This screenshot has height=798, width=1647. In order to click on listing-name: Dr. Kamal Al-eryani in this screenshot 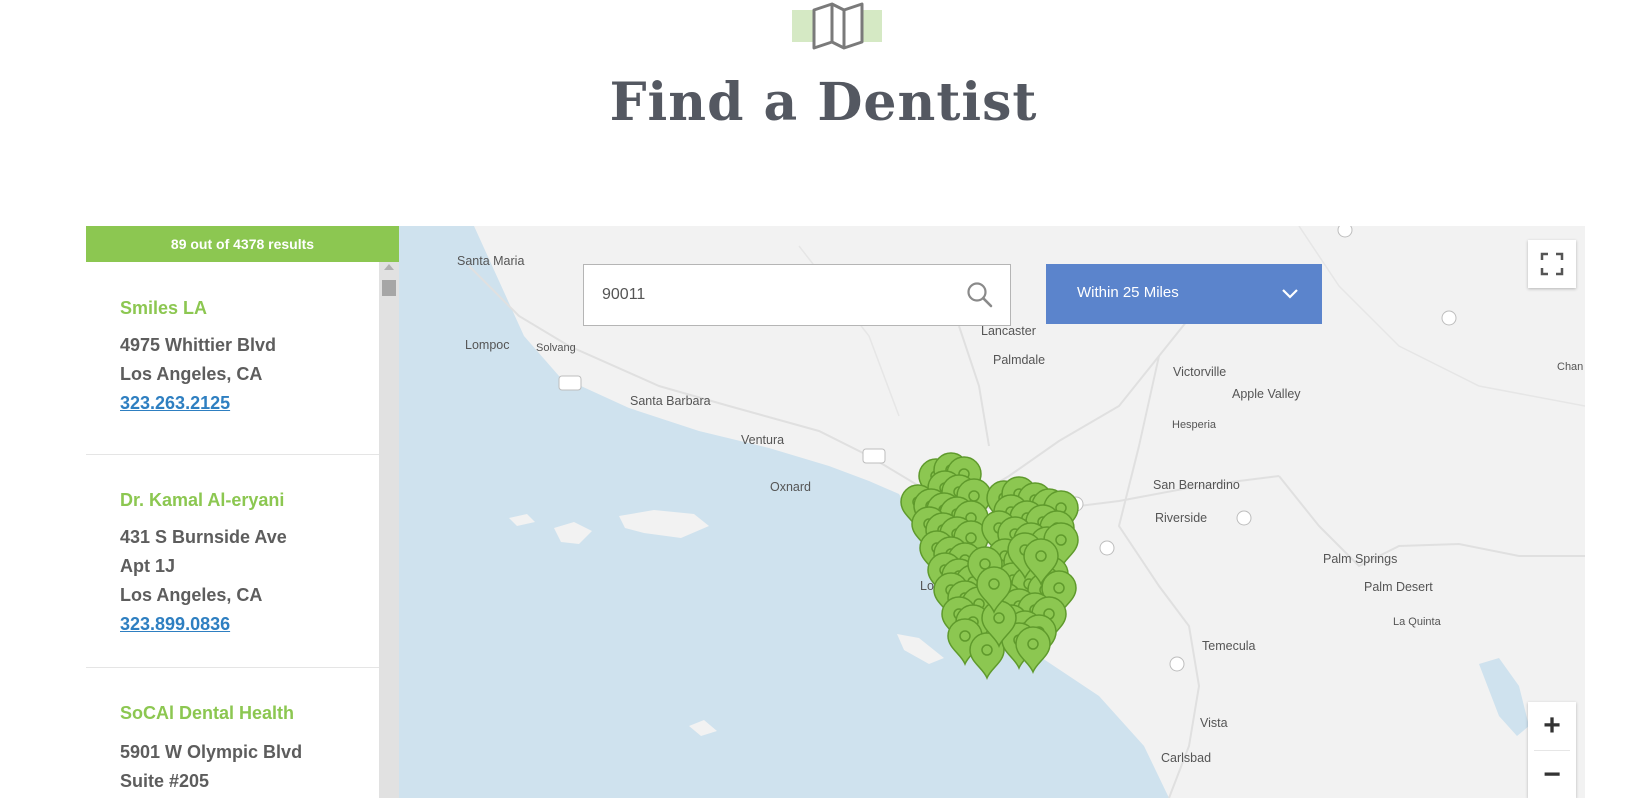, I will do `click(202, 500)`.